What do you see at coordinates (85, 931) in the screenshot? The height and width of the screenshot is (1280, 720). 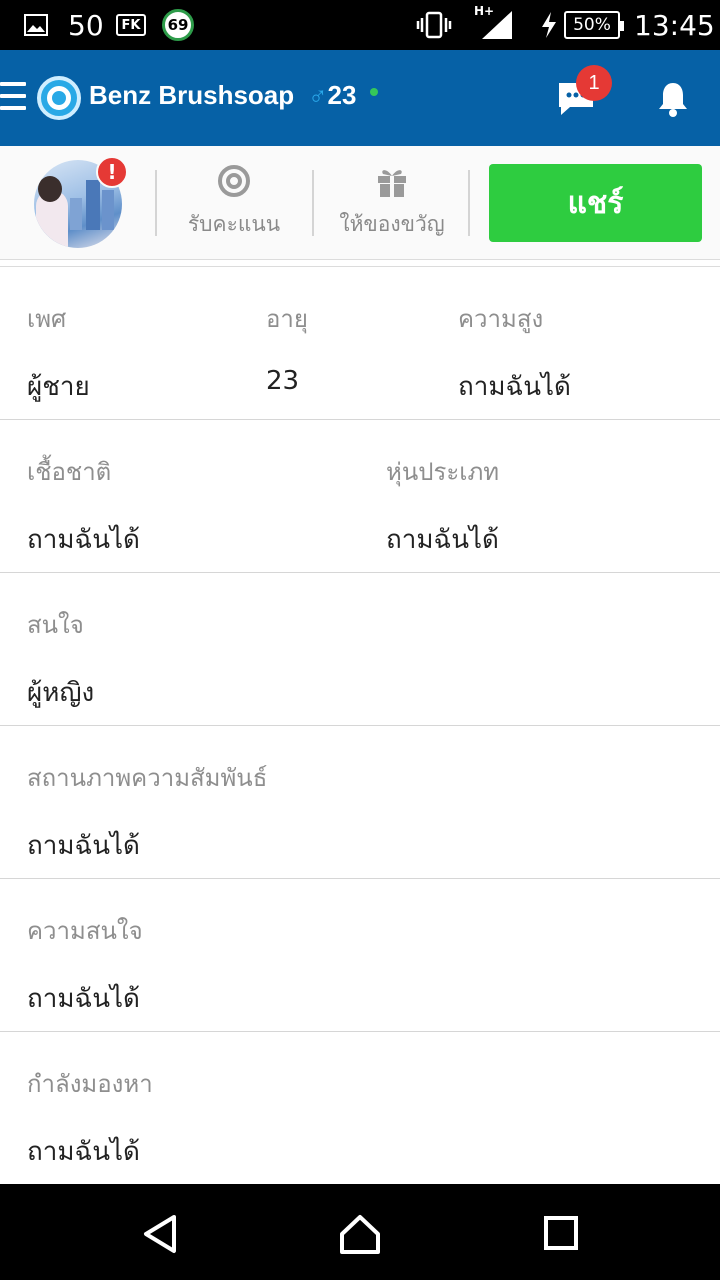 I see `interests-label: ความสนใจ` at bounding box center [85, 931].